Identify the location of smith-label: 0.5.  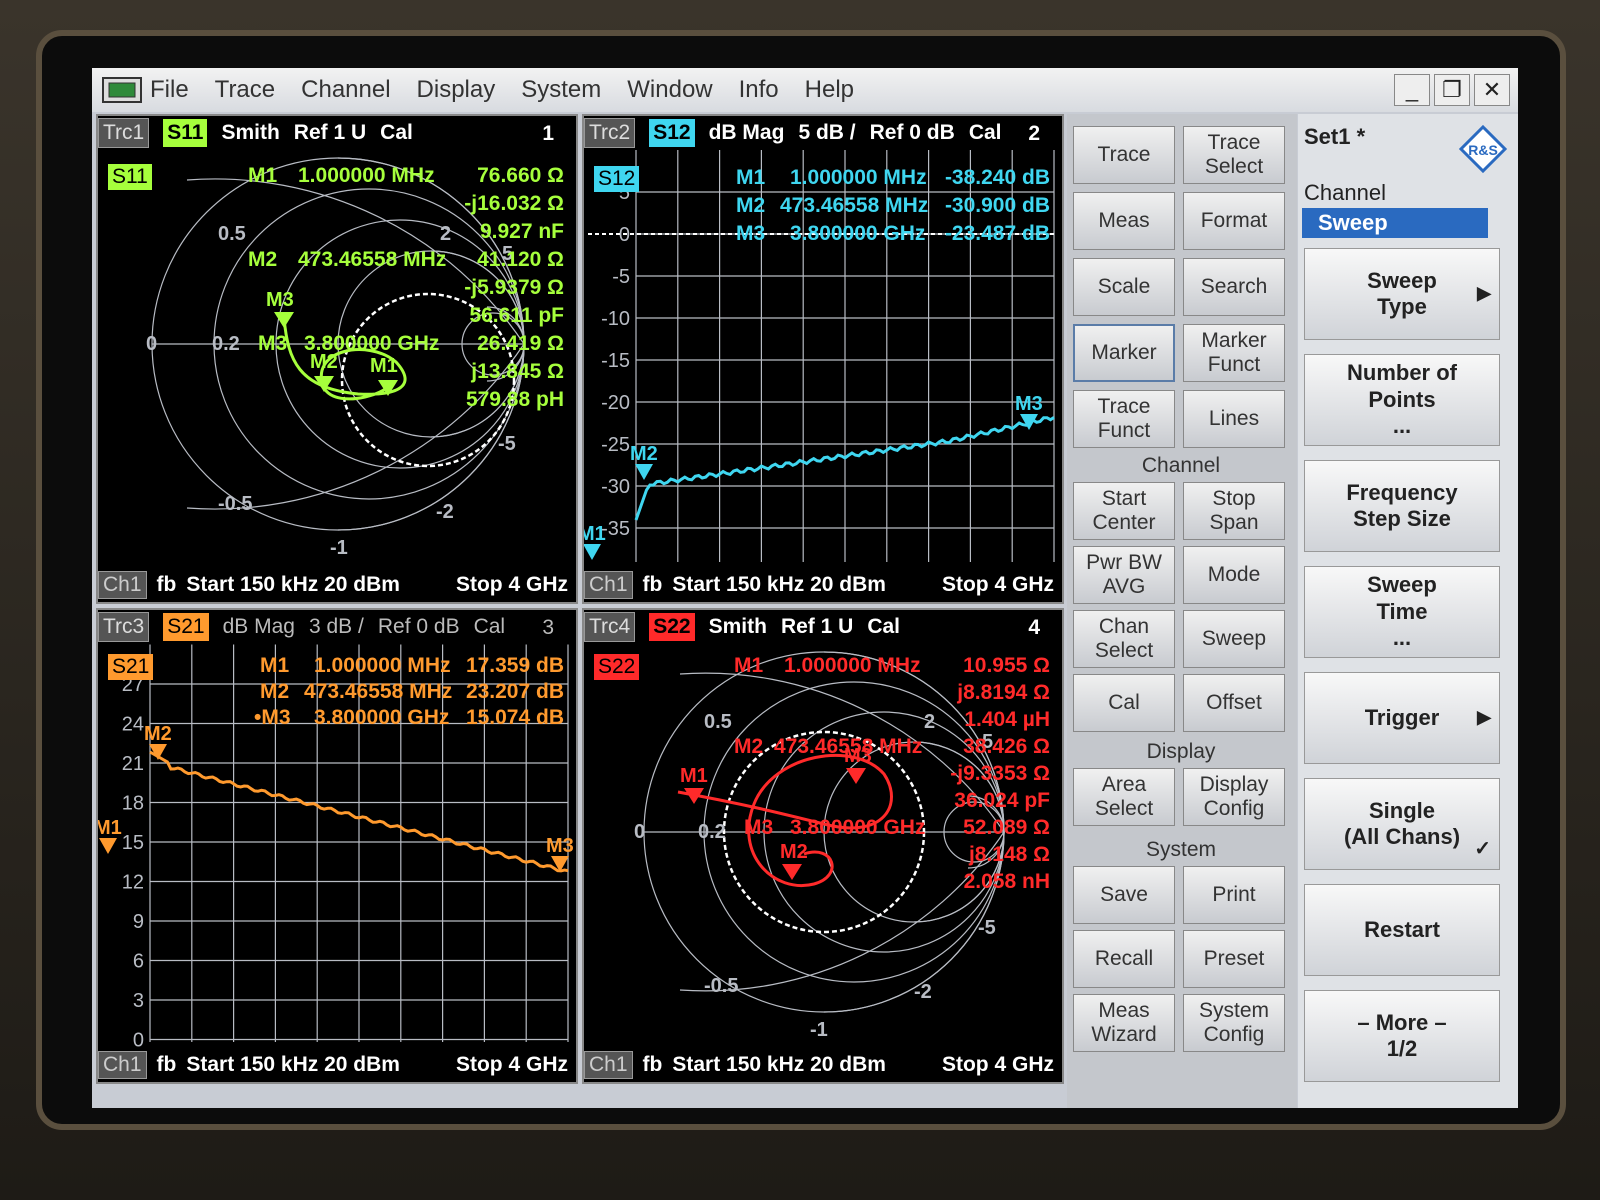
(718, 722).